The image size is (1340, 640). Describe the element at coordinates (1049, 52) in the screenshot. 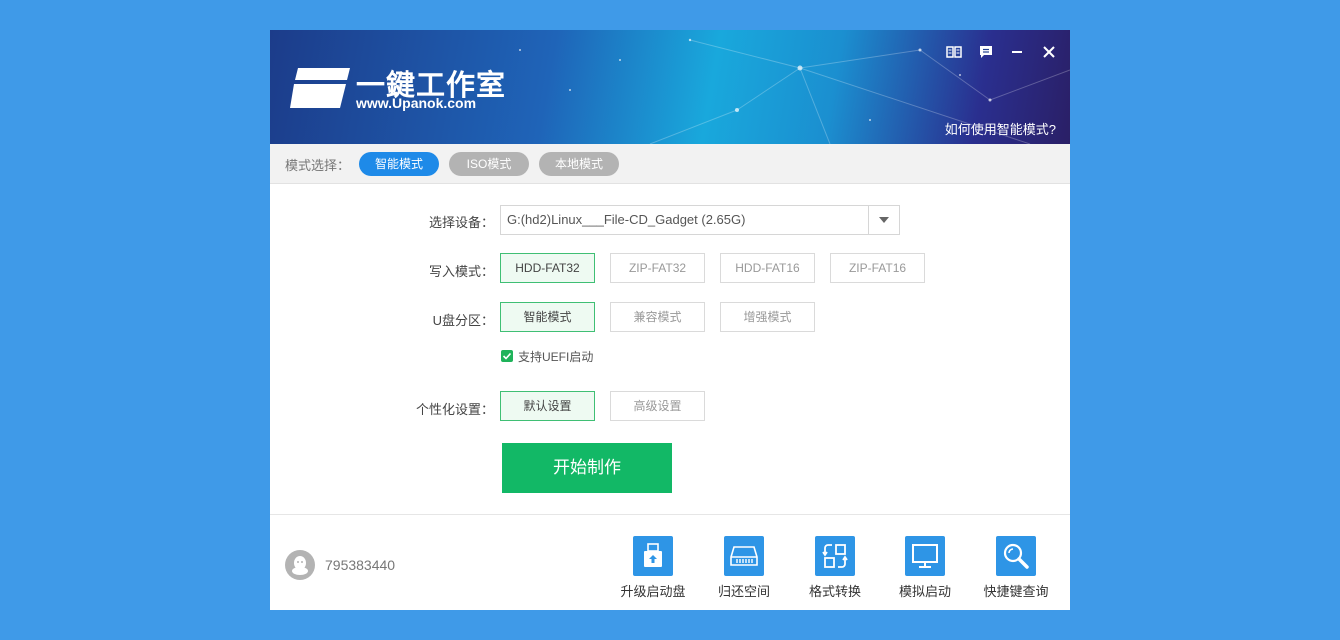

I see `close-icon` at that location.